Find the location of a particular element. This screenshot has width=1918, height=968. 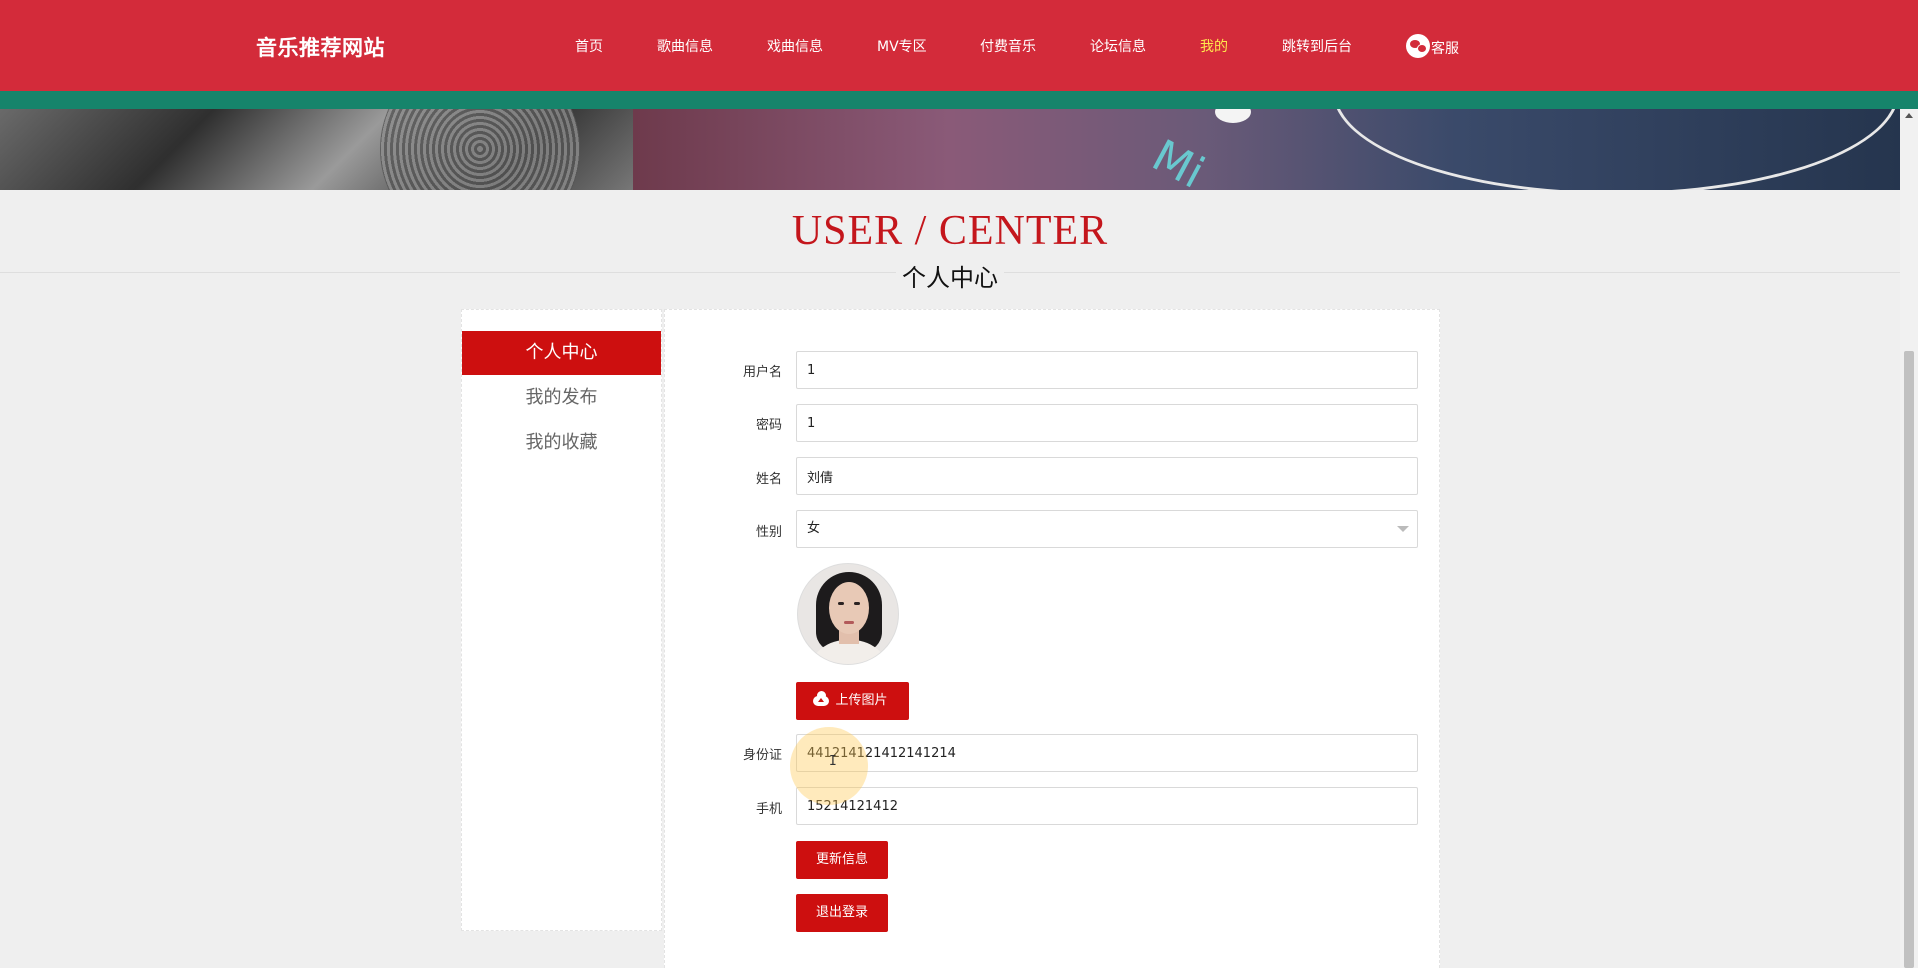

sidebar-item-profile: 个人中心 is located at coordinates (561, 353).